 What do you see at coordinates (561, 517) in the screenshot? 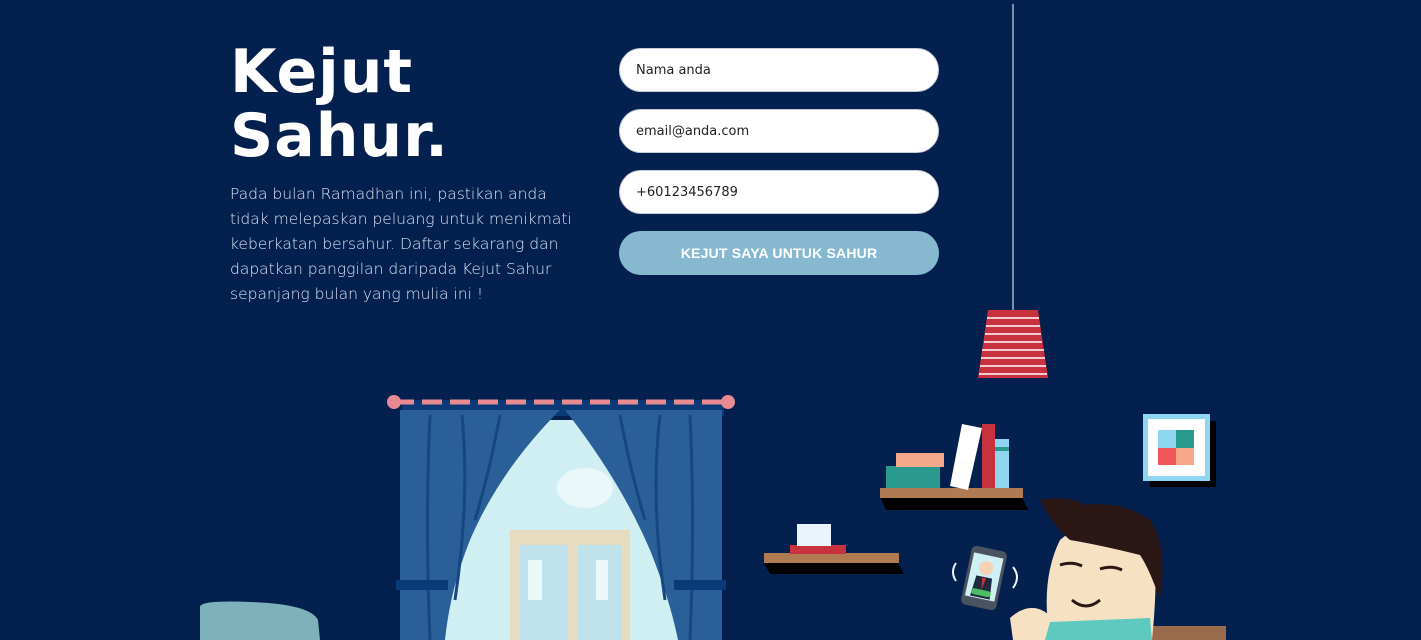
I see `window-with-curtains` at bounding box center [561, 517].